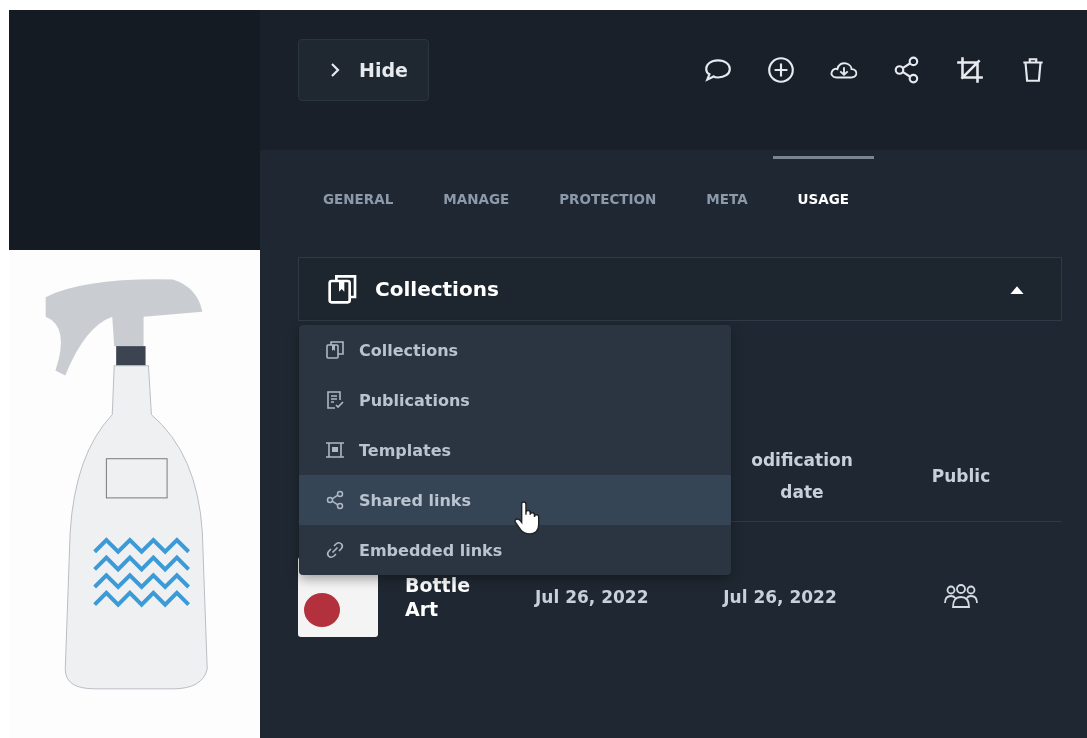 The image size is (1087, 738). What do you see at coordinates (438, 597) in the screenshot?
I see `asset-name: Bottle Art` at bounding box center [438, 597].